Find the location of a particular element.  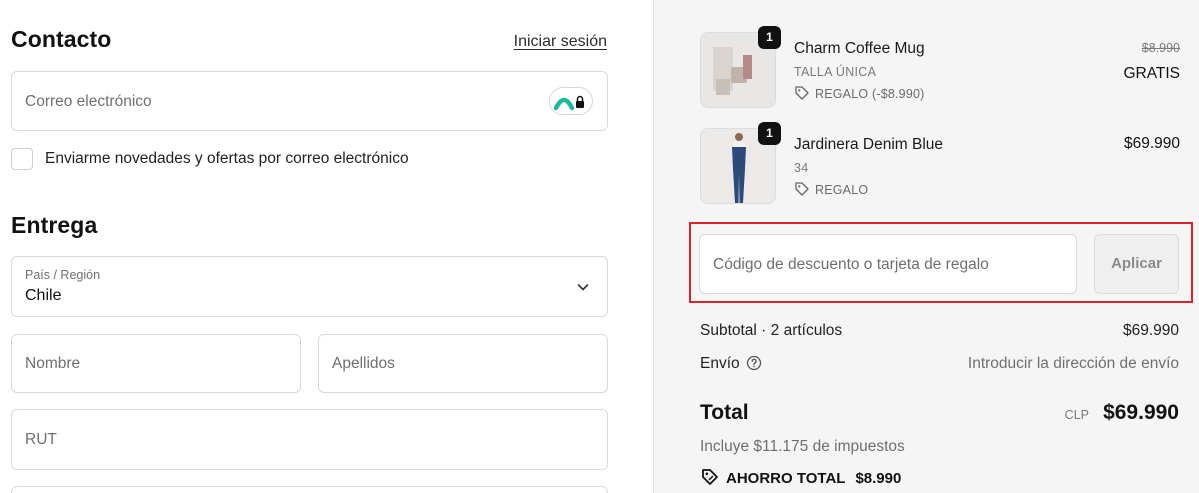

total-label: Total is located at coordinates (724, 412).